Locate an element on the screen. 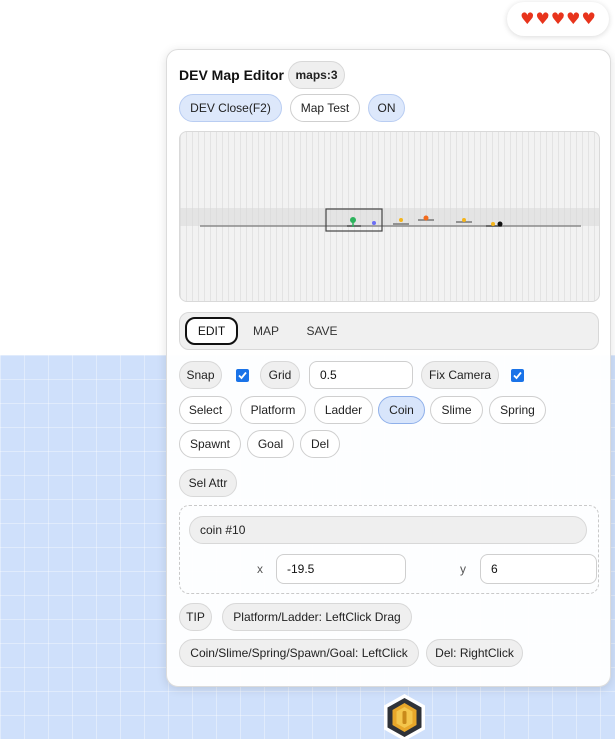 This screenshot has width=615, height=739. minimap-canvas is located at coordinates (389, 220).